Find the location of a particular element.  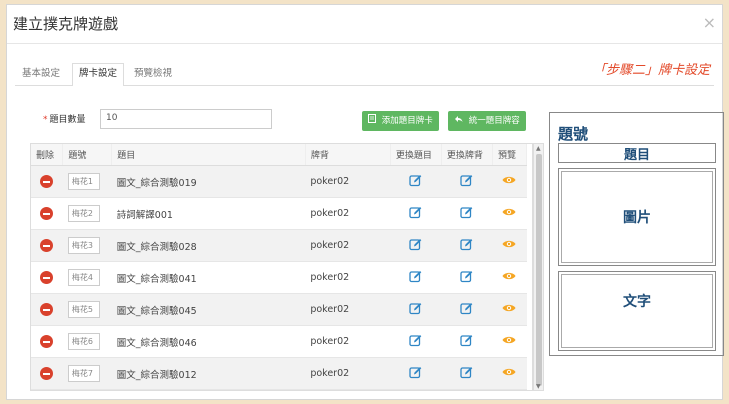

header-delete: 刪除 is located at coordinates (47, 155).